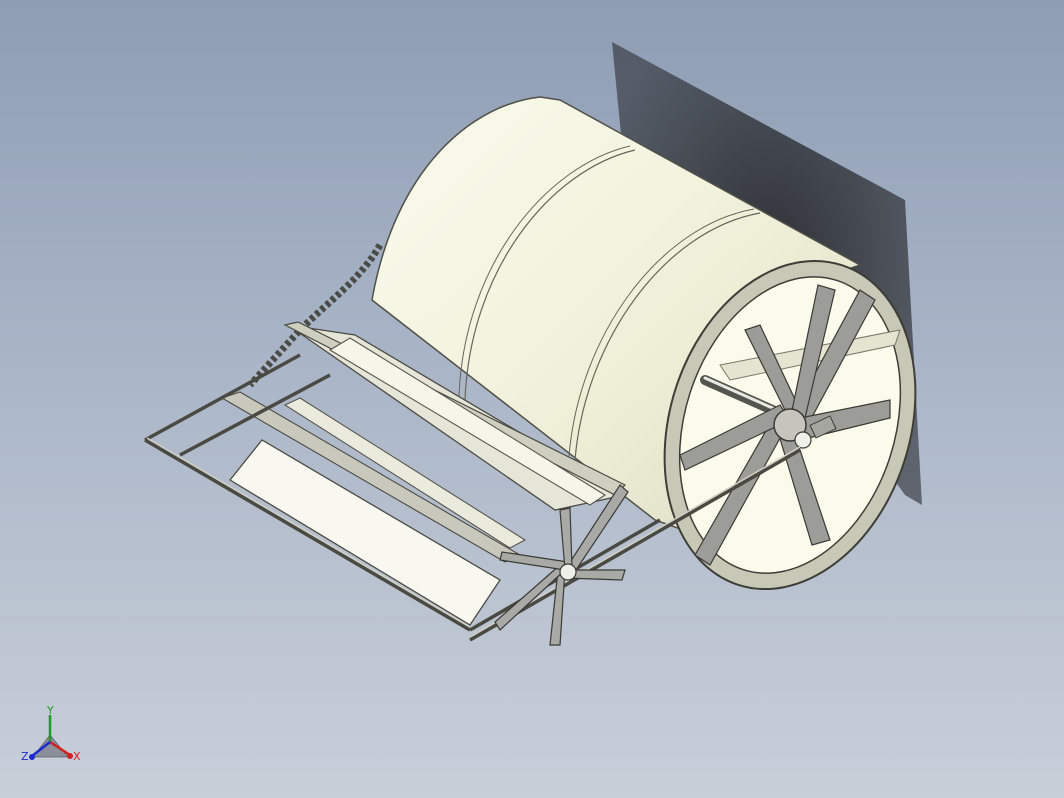  Describe the element at coordinates (568, 572) in the screenshot. I see `paddle-hub` at that location.